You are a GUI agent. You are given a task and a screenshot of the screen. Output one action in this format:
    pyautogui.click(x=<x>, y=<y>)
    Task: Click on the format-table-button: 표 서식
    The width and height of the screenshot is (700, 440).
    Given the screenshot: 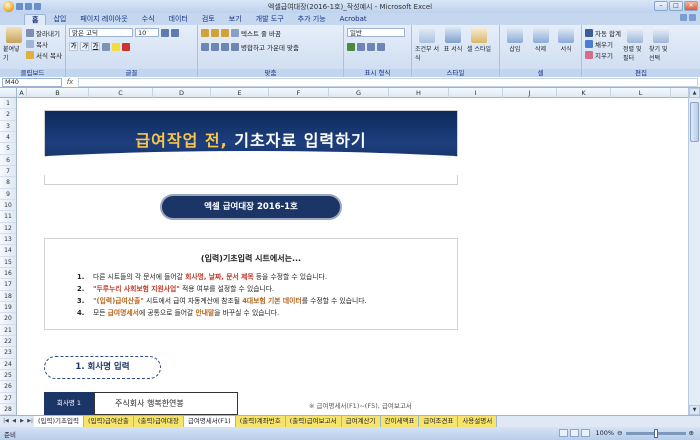 What is the action you would take?
    pyautogui.click(x=453, y=44)
    